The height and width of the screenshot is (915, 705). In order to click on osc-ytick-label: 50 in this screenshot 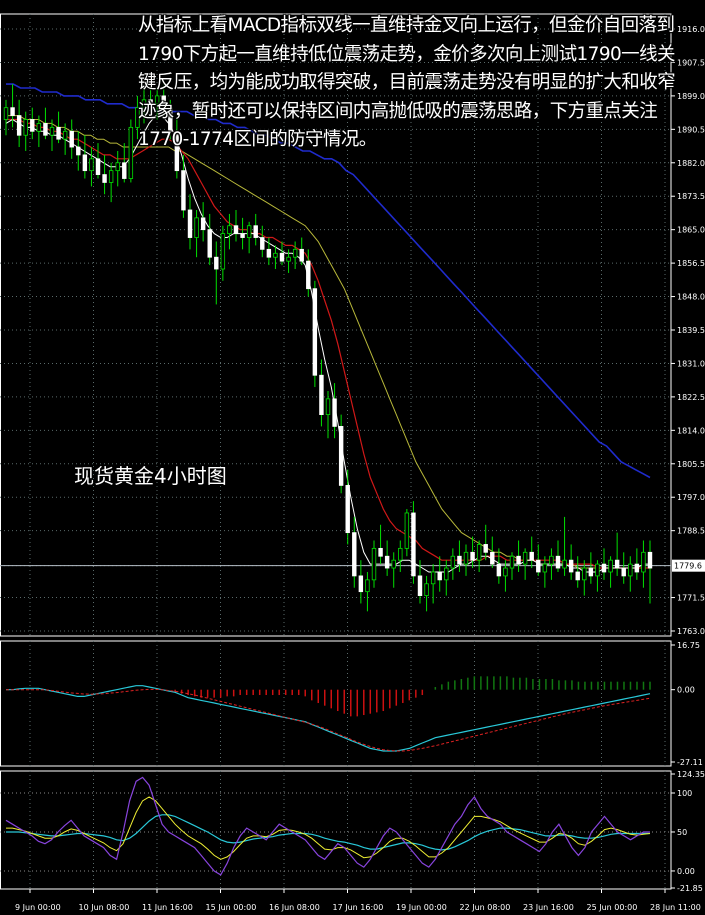, I will do `click(682, 832)`.